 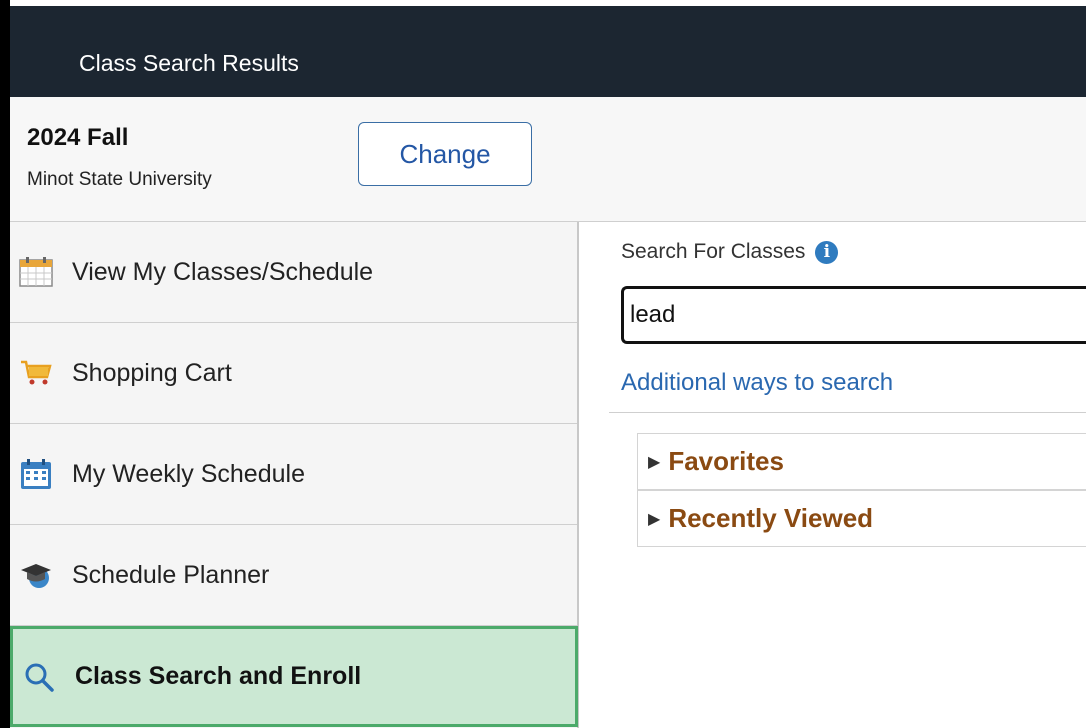 I want to click on sidebar-item-weekly-schedule: My Weekly Schedule, so click(x=293, y=474).